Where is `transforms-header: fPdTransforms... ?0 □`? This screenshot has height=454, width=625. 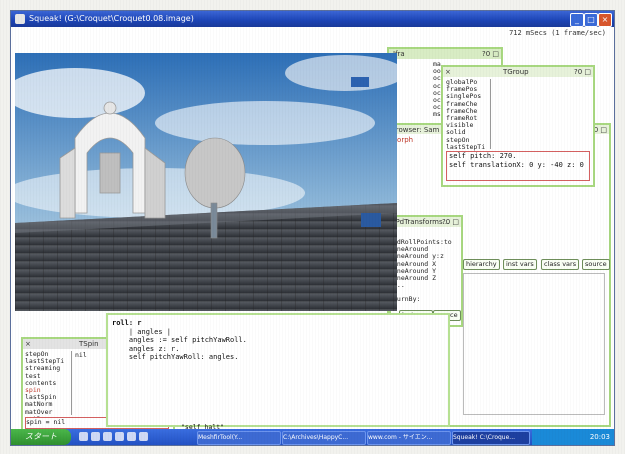
transforms-header: fPdTransforms... ?0 □ is located at coordinates (426, 222).